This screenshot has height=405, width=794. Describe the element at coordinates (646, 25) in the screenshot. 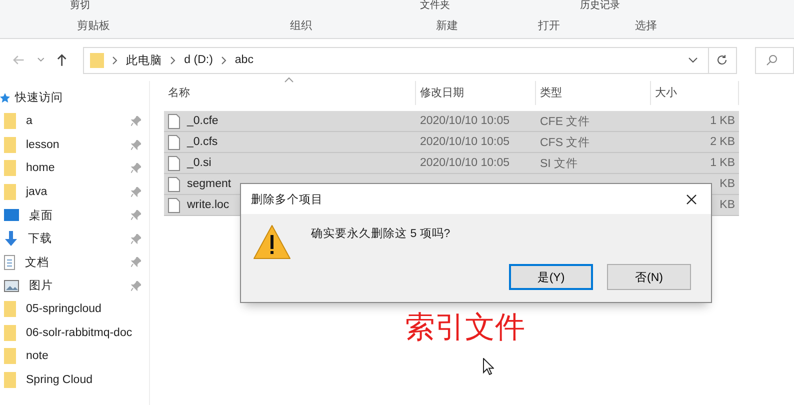

I see `ribbon-group-label: 选择` at that location.